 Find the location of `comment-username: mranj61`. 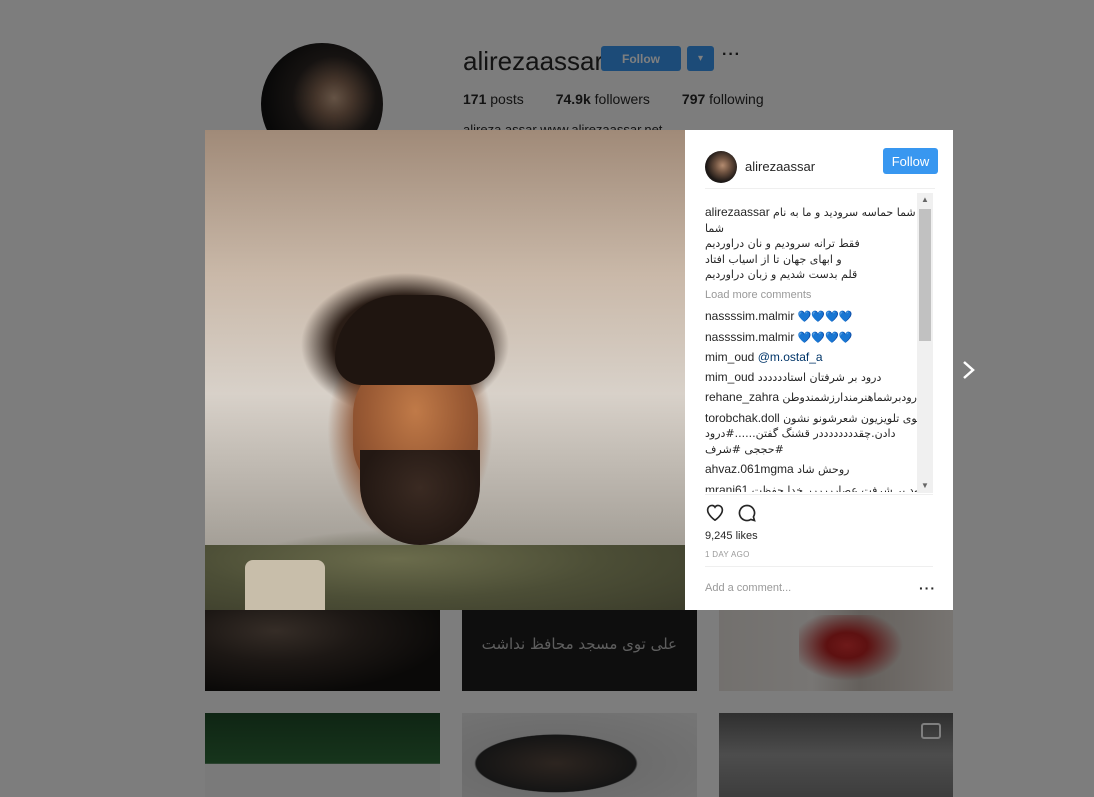

comment-username: mranj61 is located at coordinates (726, 488).